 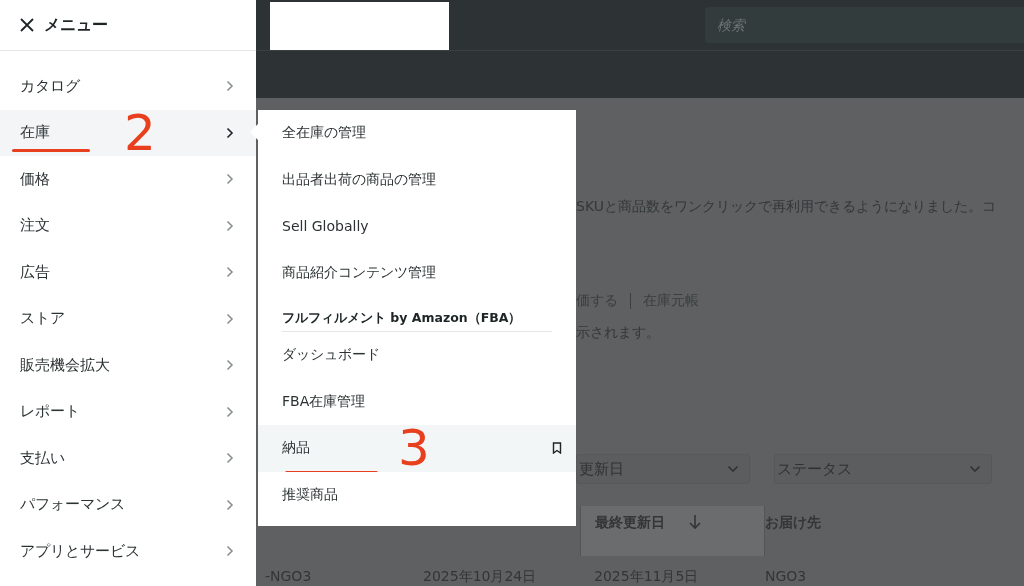 I want to click on close-icon, so click(x=27, y=25).